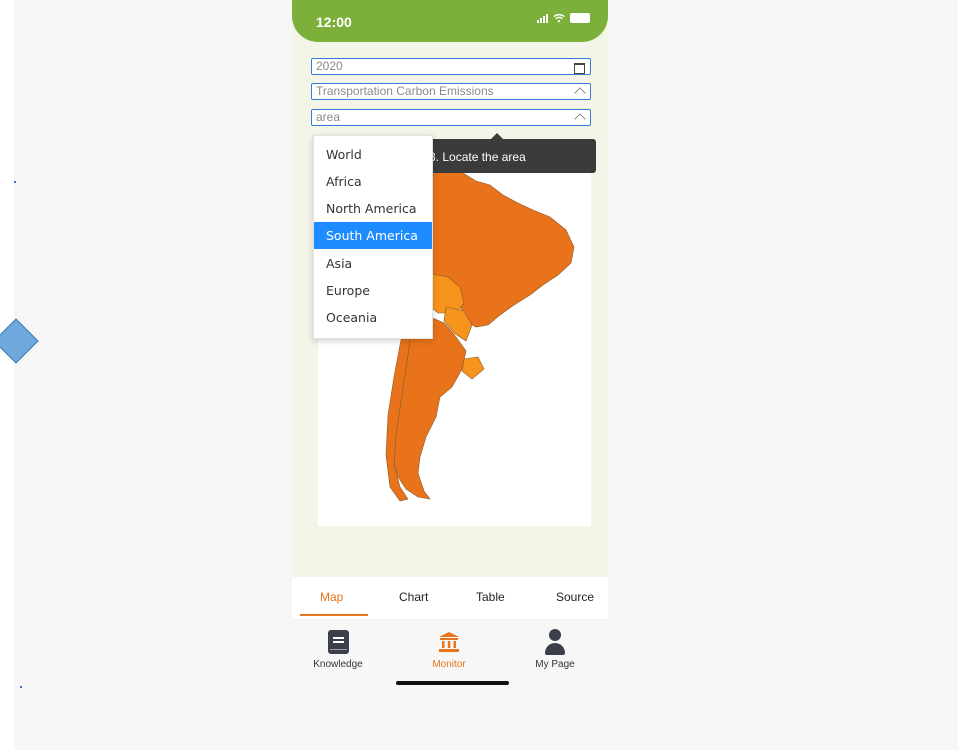  What do you see at coordinates (405, 91) in the screenshot?
I see `indicator-value: Transportation Carbon Emissions` at bounding box center [405, 91].